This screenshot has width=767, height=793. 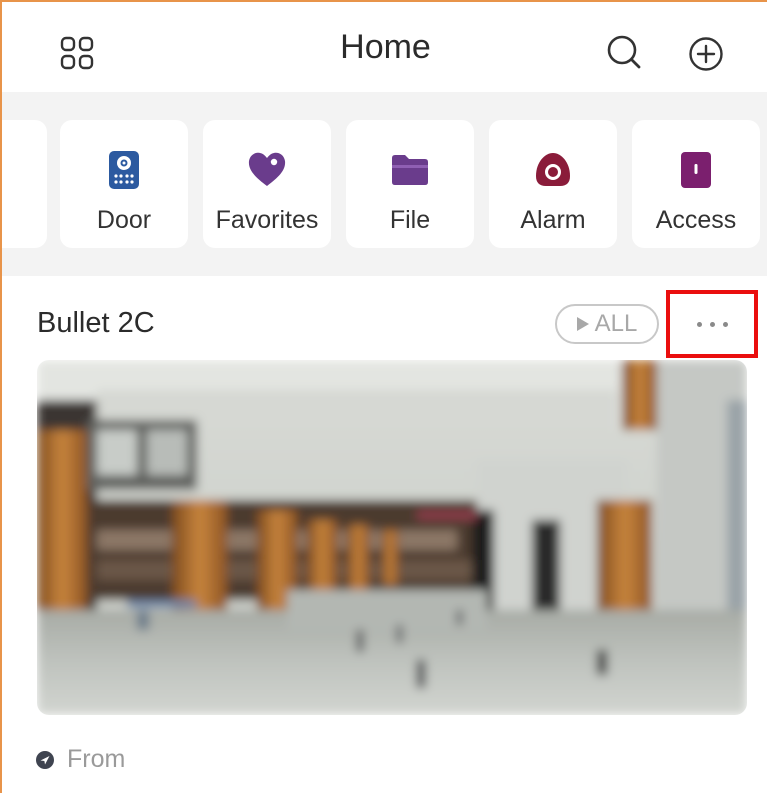 I want to click on add-circle-icon, so click(x=706, y=54).